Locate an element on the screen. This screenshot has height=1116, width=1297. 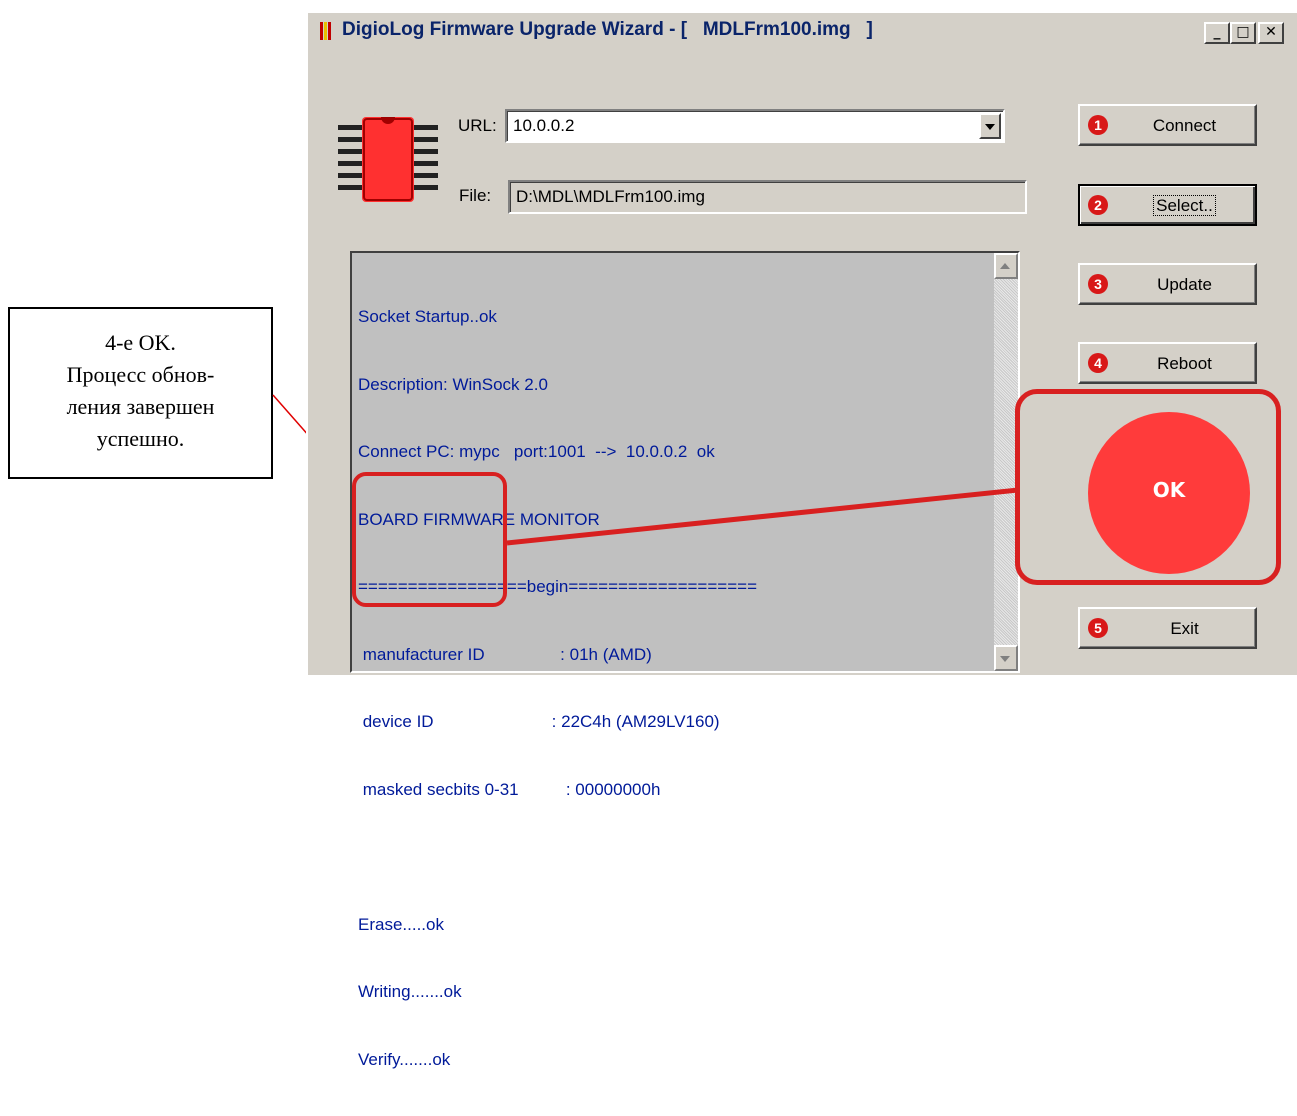
log-line: Socket Startup..ok is located at coordinates (427, 316).